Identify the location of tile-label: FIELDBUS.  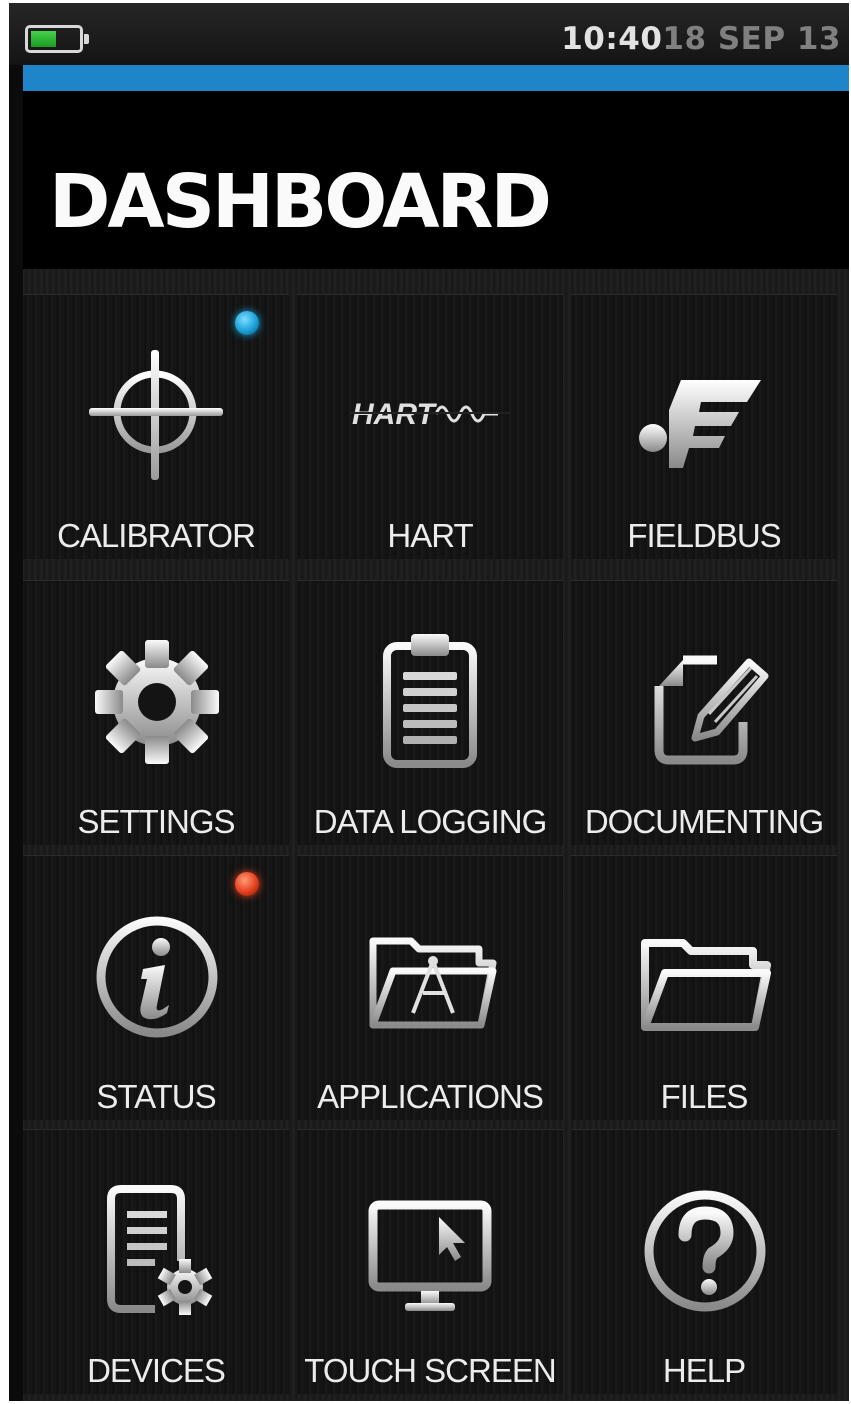
(704, 535).